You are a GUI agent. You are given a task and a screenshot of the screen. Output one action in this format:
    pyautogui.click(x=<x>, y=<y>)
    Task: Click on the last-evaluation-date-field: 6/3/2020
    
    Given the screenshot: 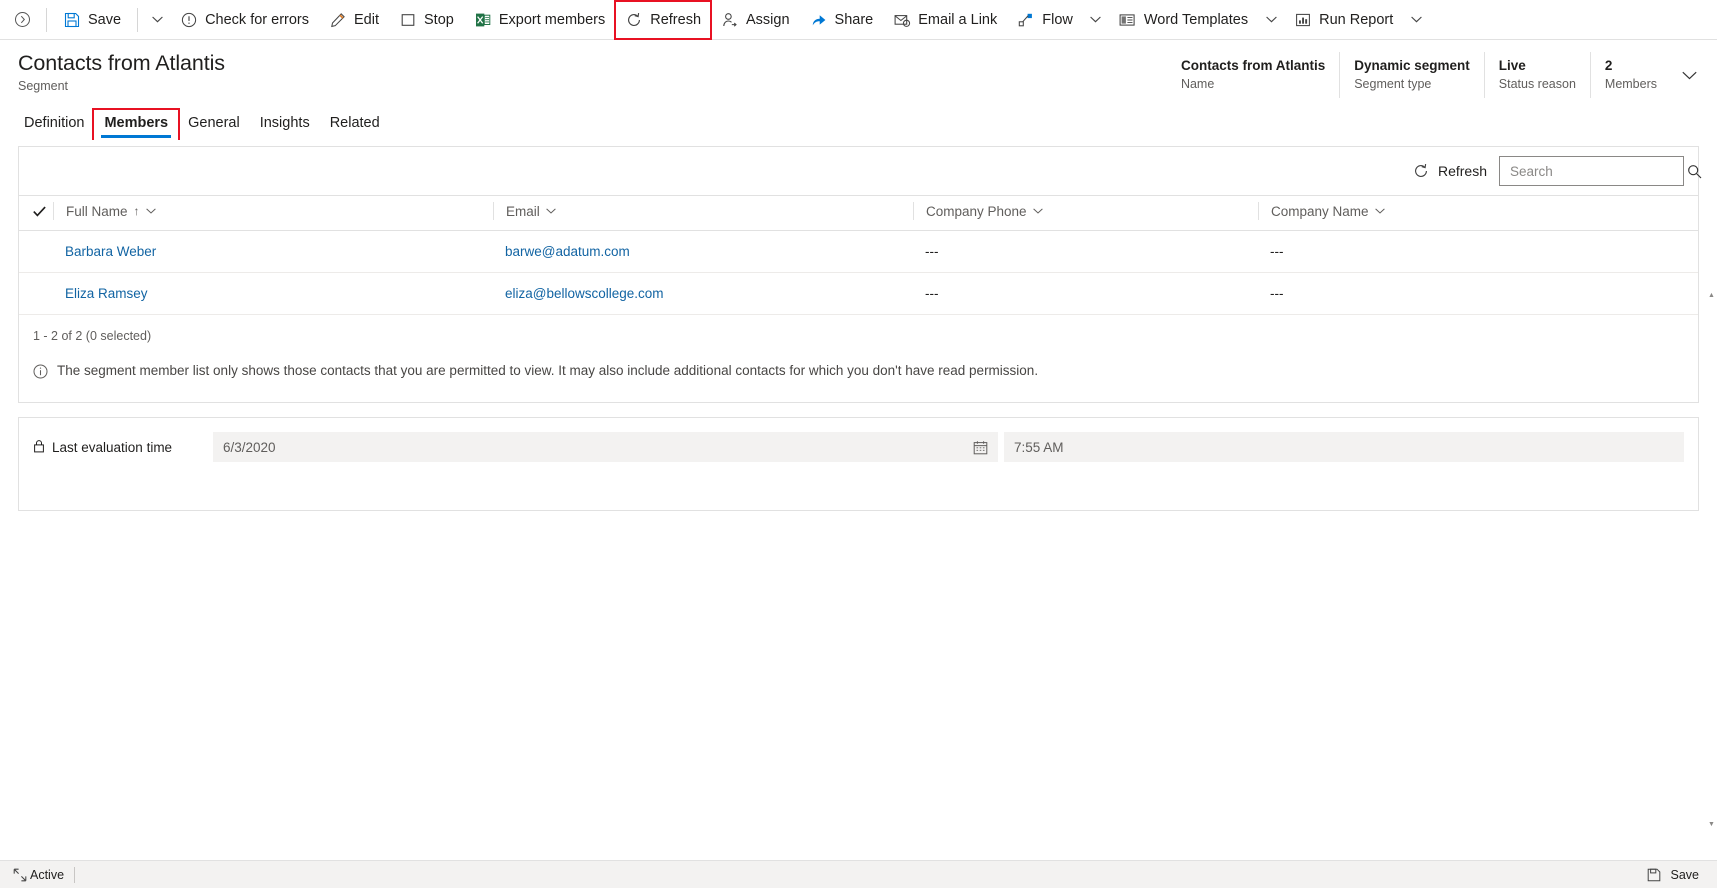 What is the action you would take?
    pyautogui.click(x=605, y=447)
    